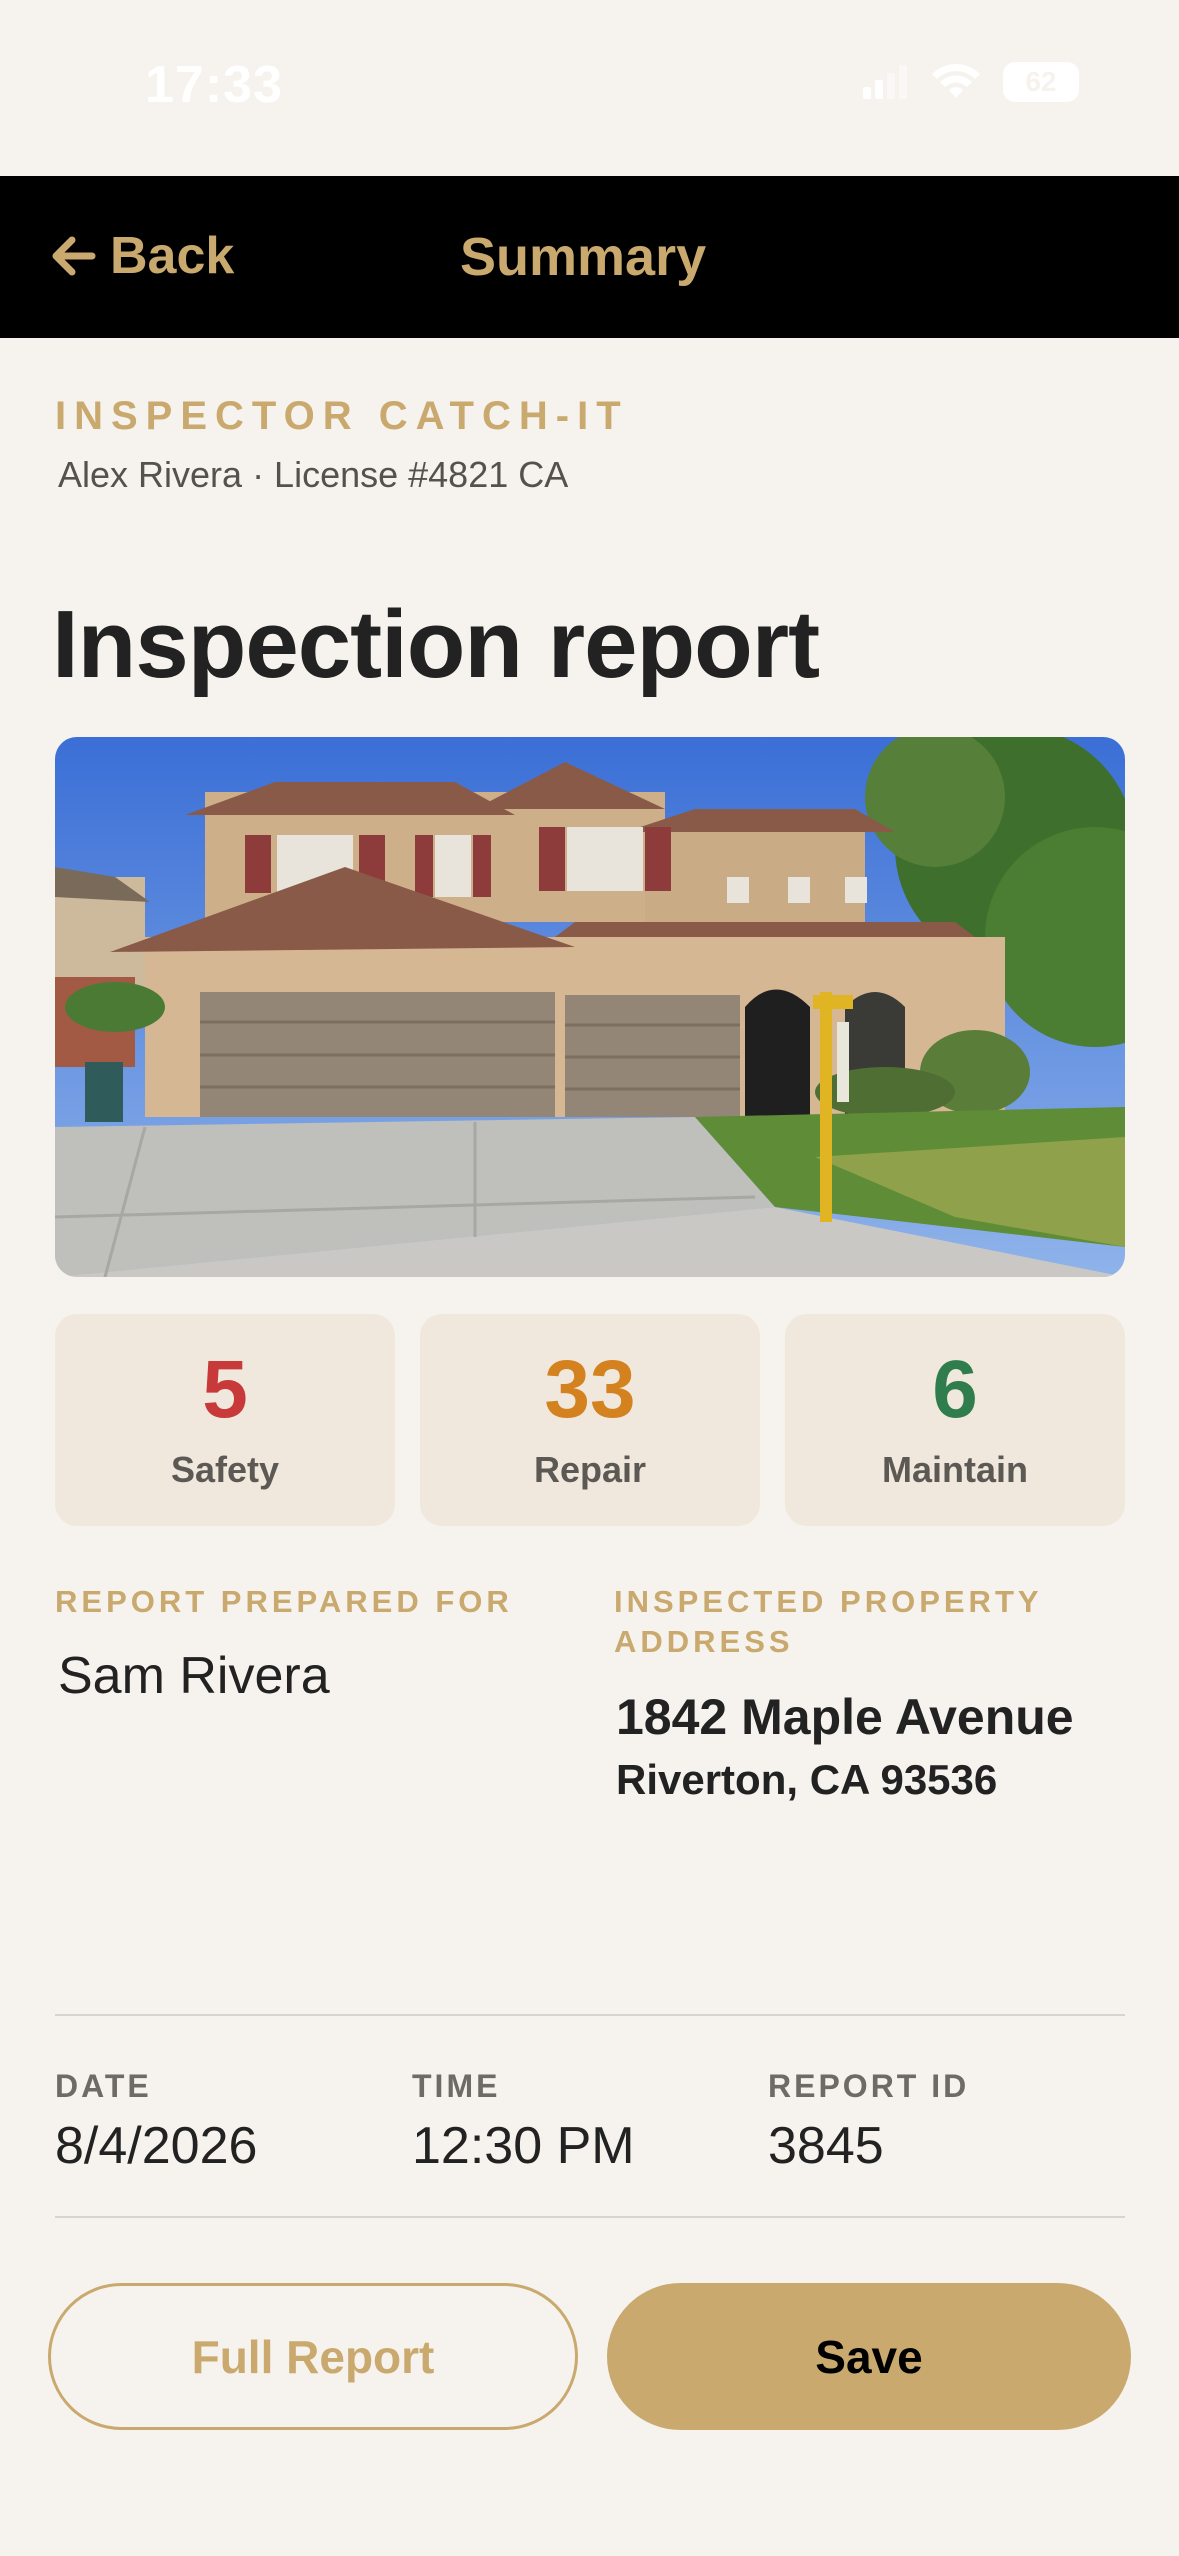 The height and width of the screenshot is (2556, 1179). What do you see at coordinates (74, 256) in the screenshot?
I see `arrow-left-icon` at bounding box center [74, 256].